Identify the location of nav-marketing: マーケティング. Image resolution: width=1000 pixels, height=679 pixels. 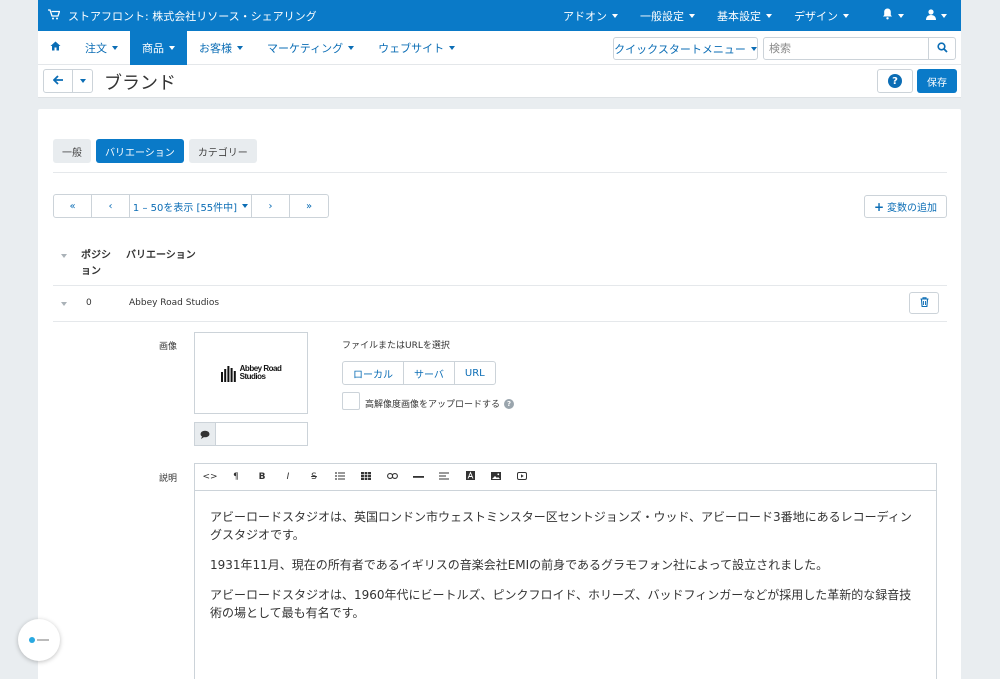
(310, 48).